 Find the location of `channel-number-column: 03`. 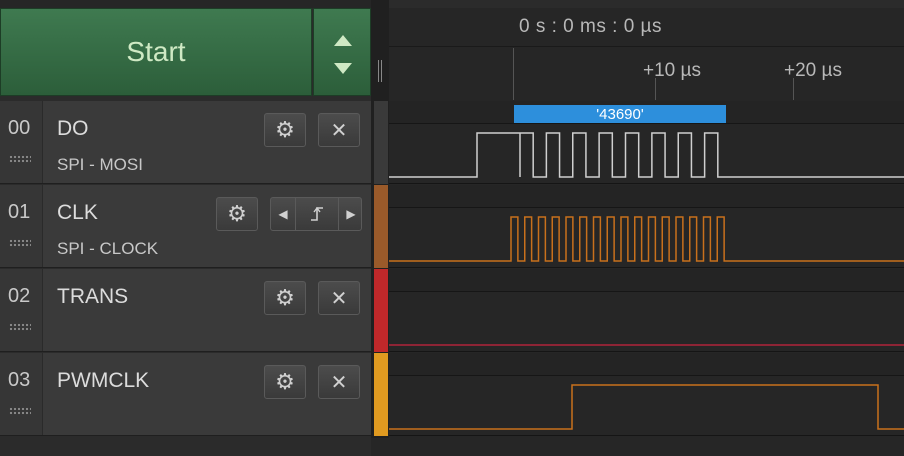

channel-number-column: 03 is located at coordinates (21, 394).